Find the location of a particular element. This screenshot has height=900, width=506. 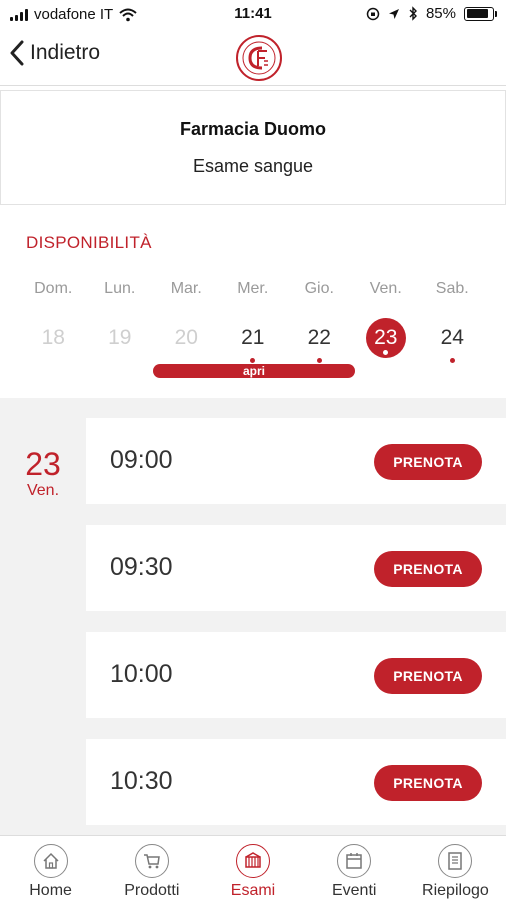

battery-percent: 85% is located at coordinates (440, 13).